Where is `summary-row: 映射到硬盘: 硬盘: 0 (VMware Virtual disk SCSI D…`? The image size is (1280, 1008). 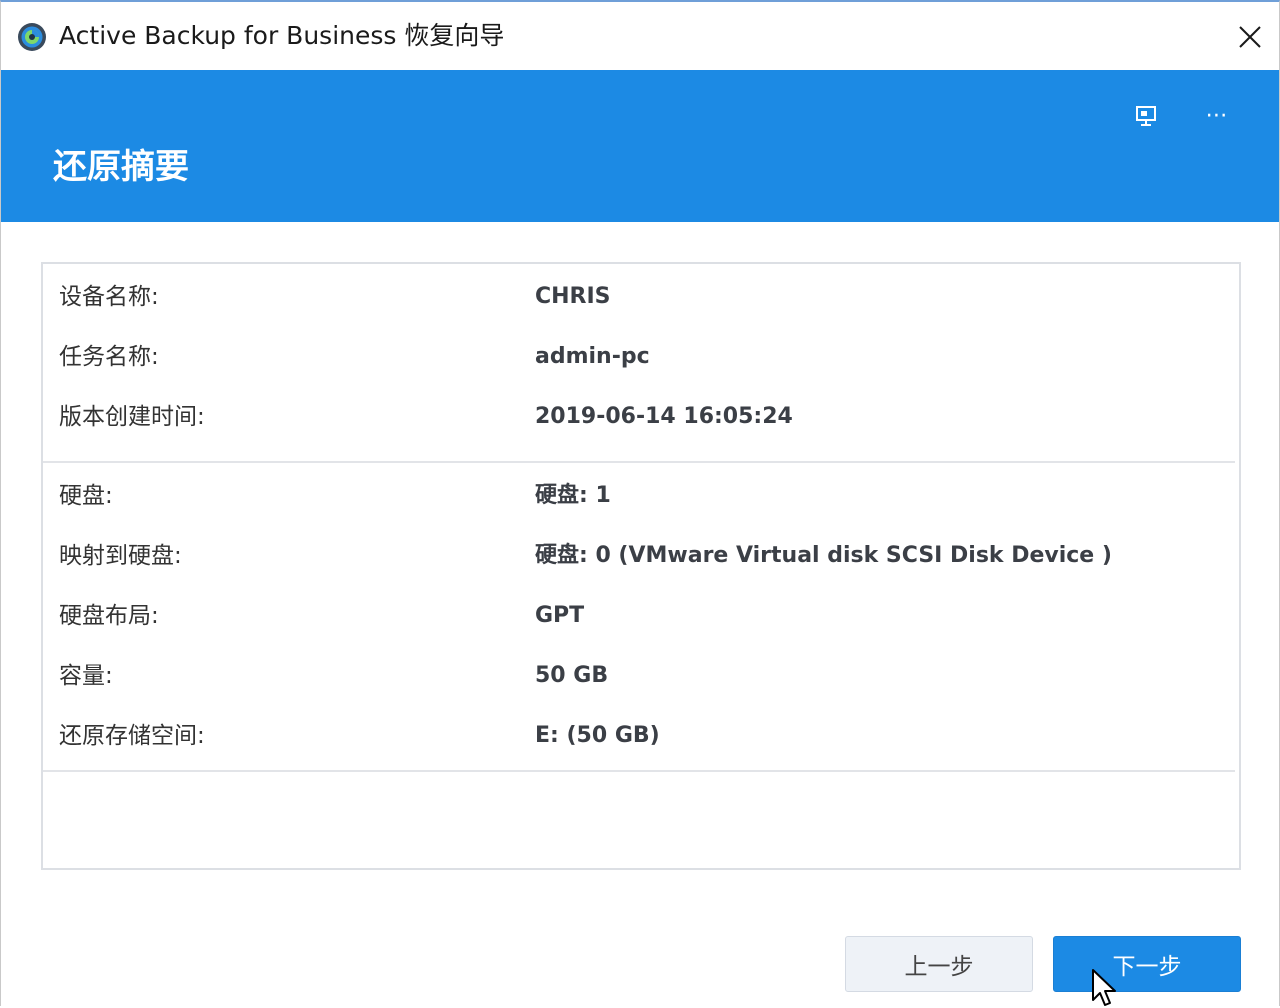 summary-row: 映射到硬盘: 硬盘: 0 (VMware Virtual disk SCSI D… is located at coordinates (641, 556).